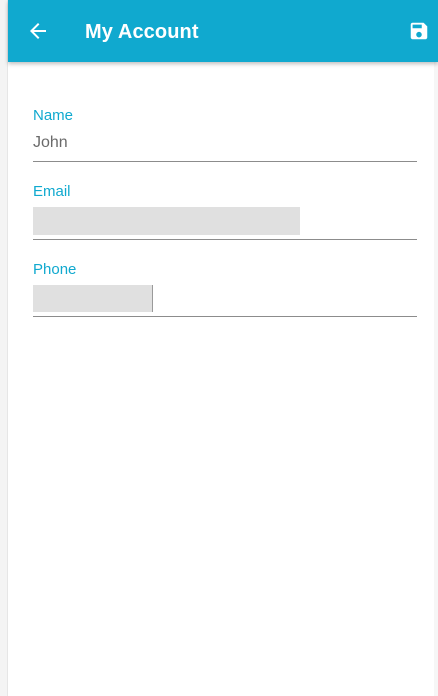  Describe the element at coordinates (225, 298) in the screenshot. I see `phone-input` at that location.